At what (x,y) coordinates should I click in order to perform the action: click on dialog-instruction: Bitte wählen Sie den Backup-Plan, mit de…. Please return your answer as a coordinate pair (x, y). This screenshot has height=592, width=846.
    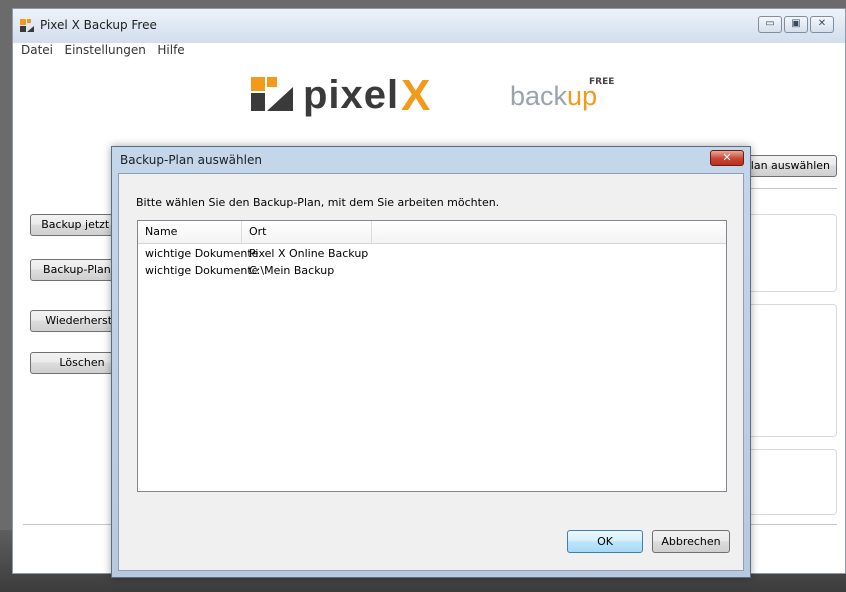
    Looking at the image, I should click on (318, 202).